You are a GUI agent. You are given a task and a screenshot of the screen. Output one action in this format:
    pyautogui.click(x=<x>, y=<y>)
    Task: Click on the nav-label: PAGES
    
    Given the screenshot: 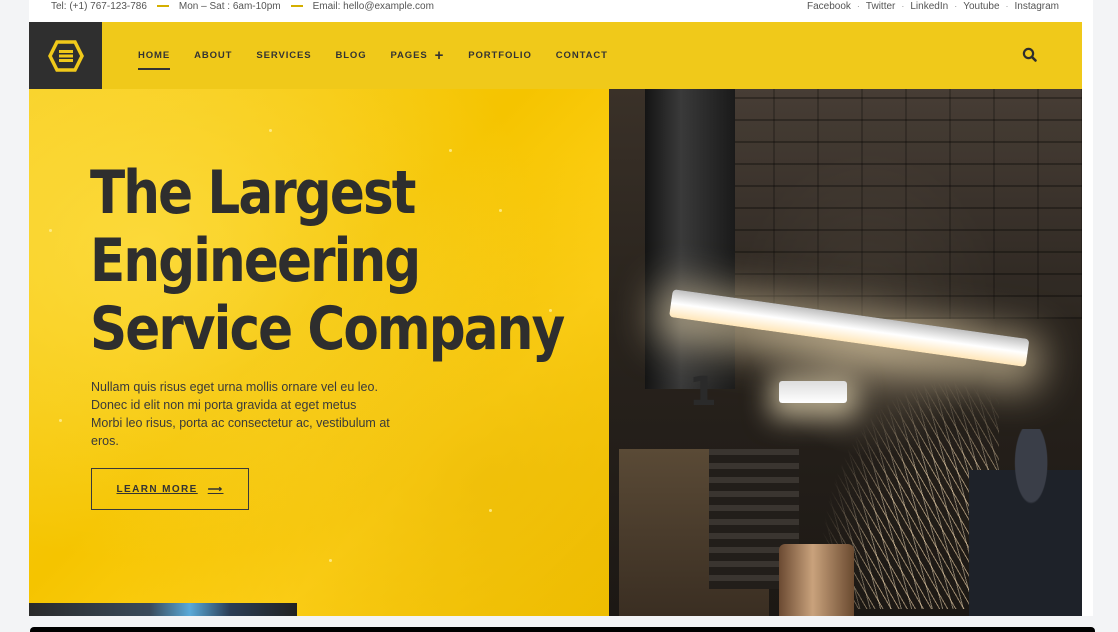 What is the action you would take?
    pyautogui.click(x=409, y=55)
    